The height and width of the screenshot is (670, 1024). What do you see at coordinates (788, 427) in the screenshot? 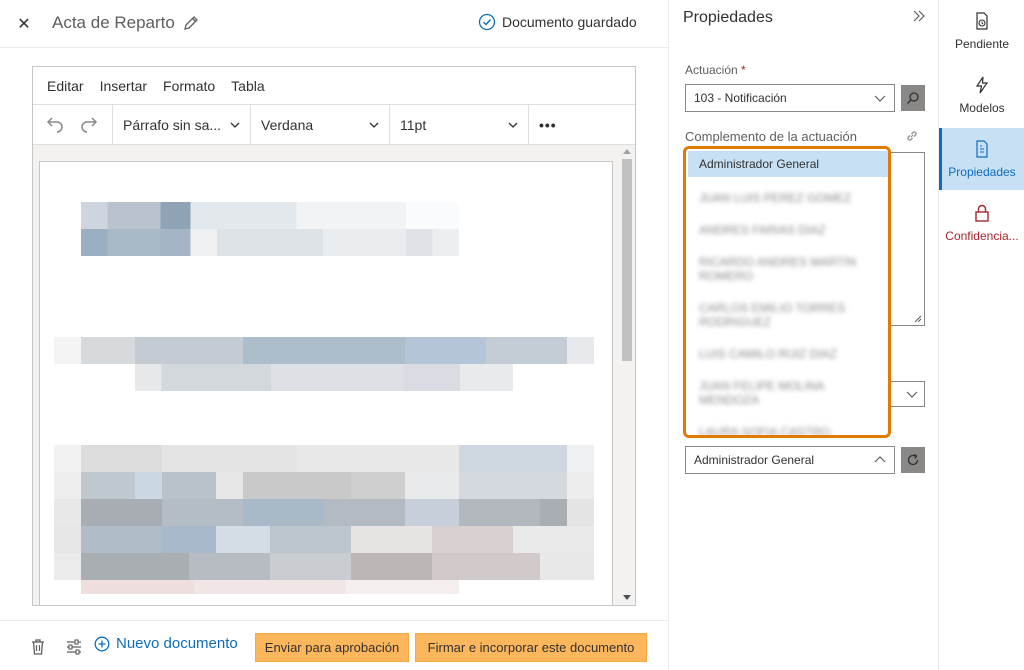
I see `dropdown-option: LAURA SOFIA CASTRO` at bounding box center [788, 427].